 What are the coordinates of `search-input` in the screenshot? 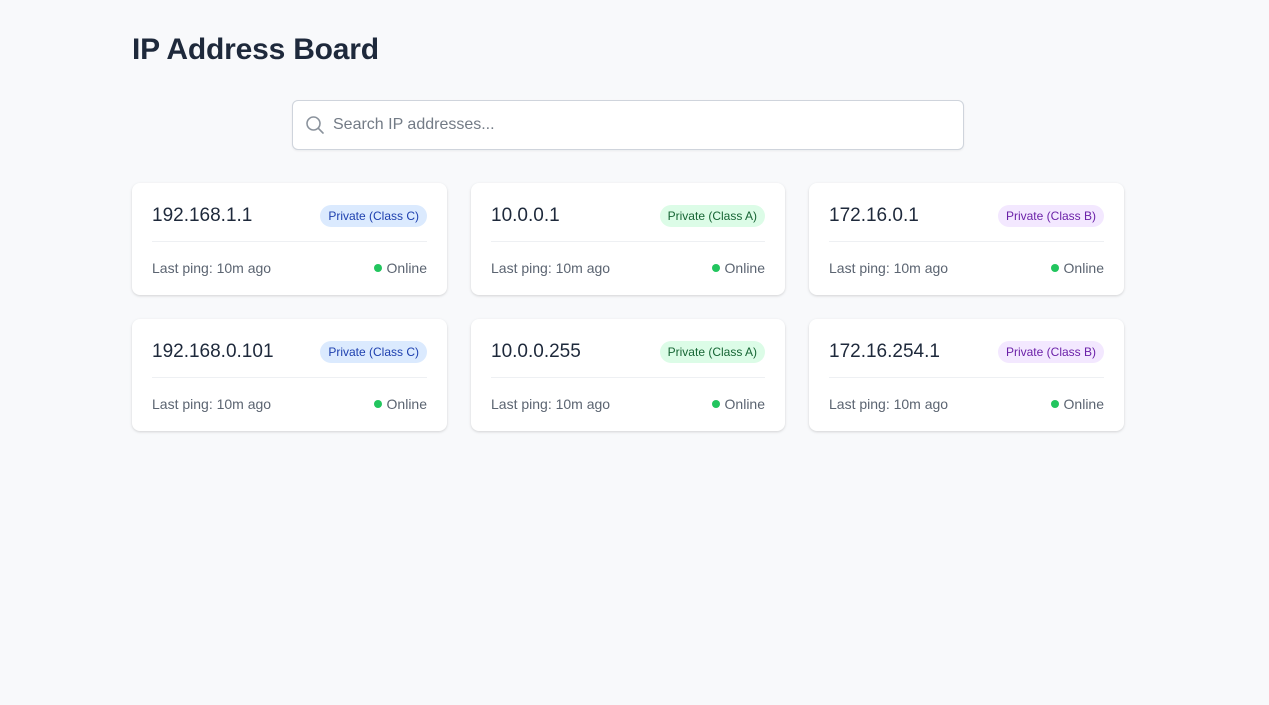 It's located at (643, 125).